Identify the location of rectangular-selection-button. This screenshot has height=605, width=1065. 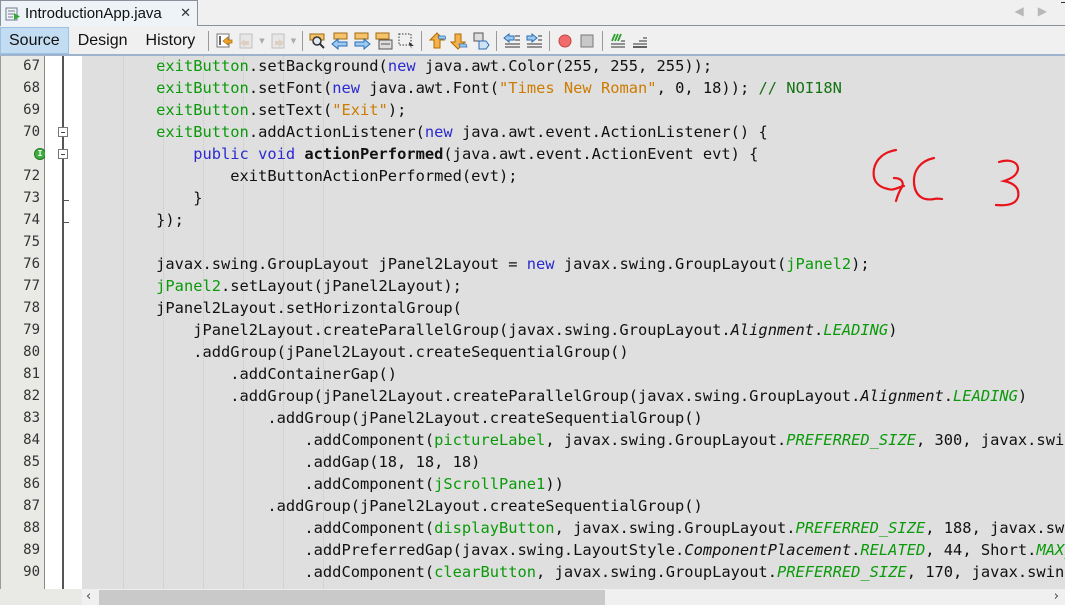
(406, 41).